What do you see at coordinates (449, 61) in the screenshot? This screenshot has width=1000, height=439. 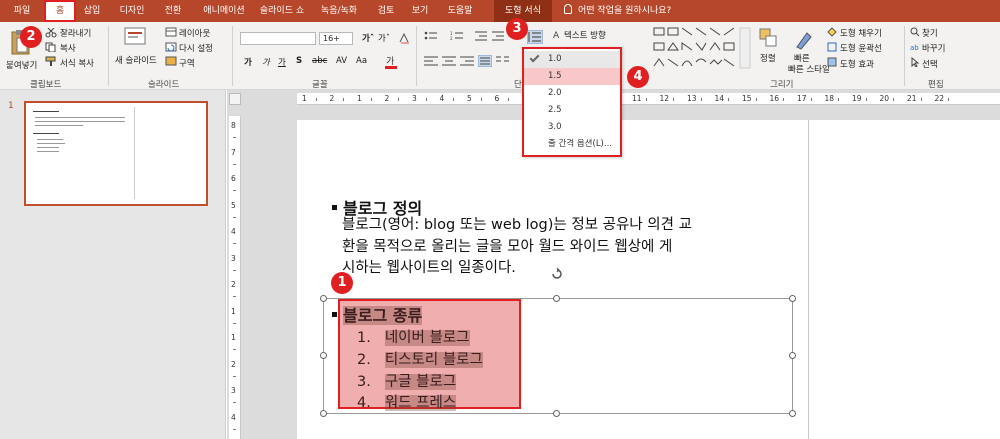 I see `align-center-icon` at bounding box center [449, 61].